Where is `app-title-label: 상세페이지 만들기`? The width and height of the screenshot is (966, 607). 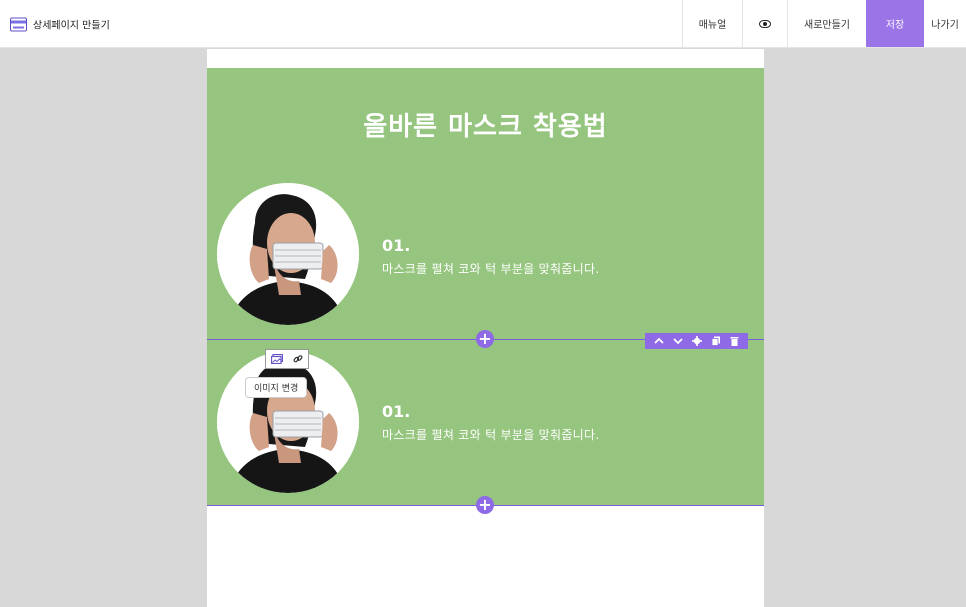
app-title-label: 상세페이지 만들기 is located at coordinates (71, 26).